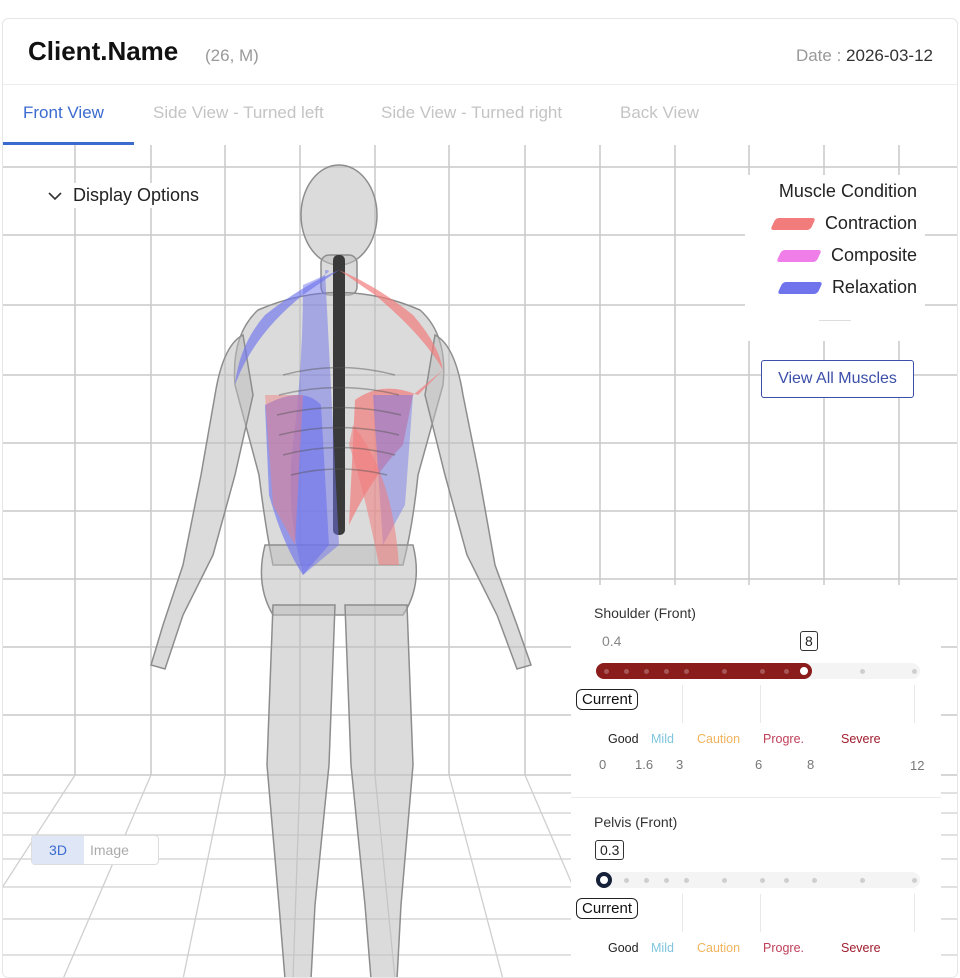 The image size is (960, 978). Describe the element at coordinates (759, 764) in the screenshot. I see `scale-tick: 6` at that location.